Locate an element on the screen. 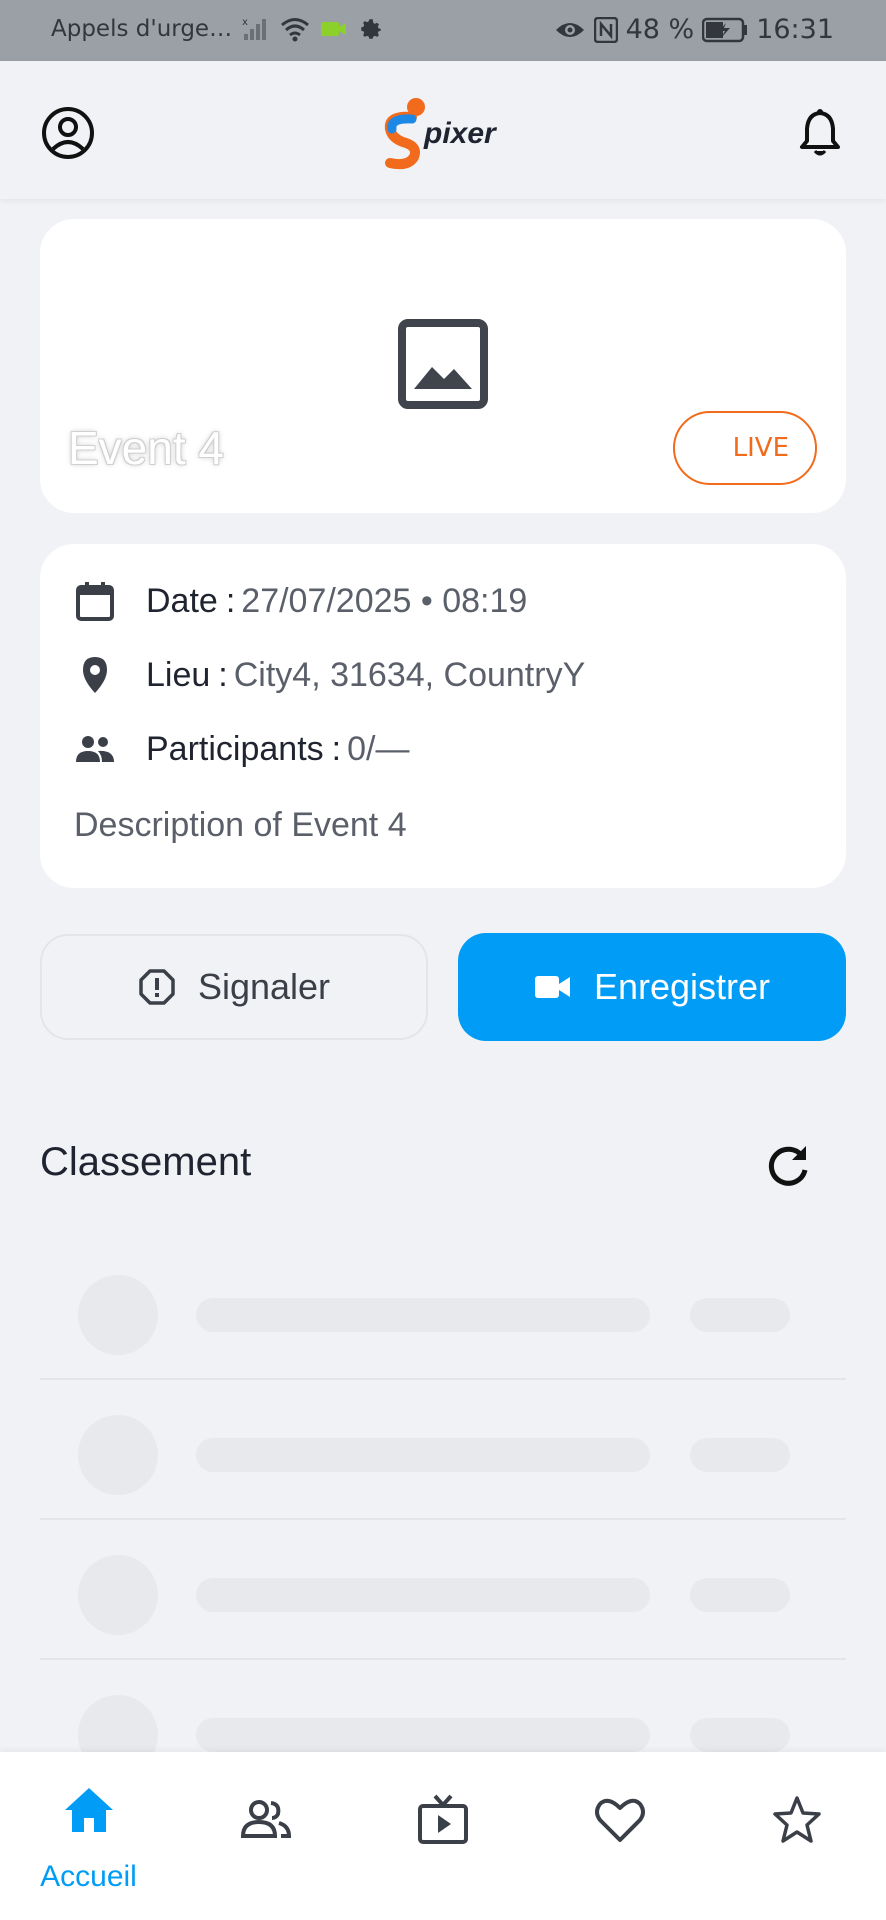 The image size is (886, 1920). nav-item-favorites is located at coordinates (619, 1836).